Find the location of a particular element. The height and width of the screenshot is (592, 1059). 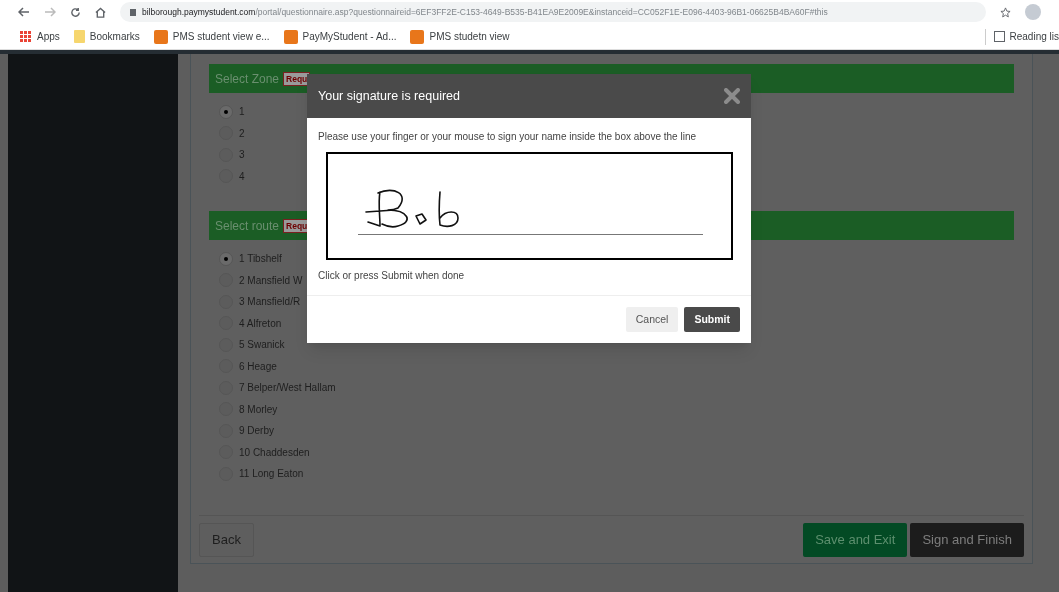

star-icon is located at coordinates (1005, 12).